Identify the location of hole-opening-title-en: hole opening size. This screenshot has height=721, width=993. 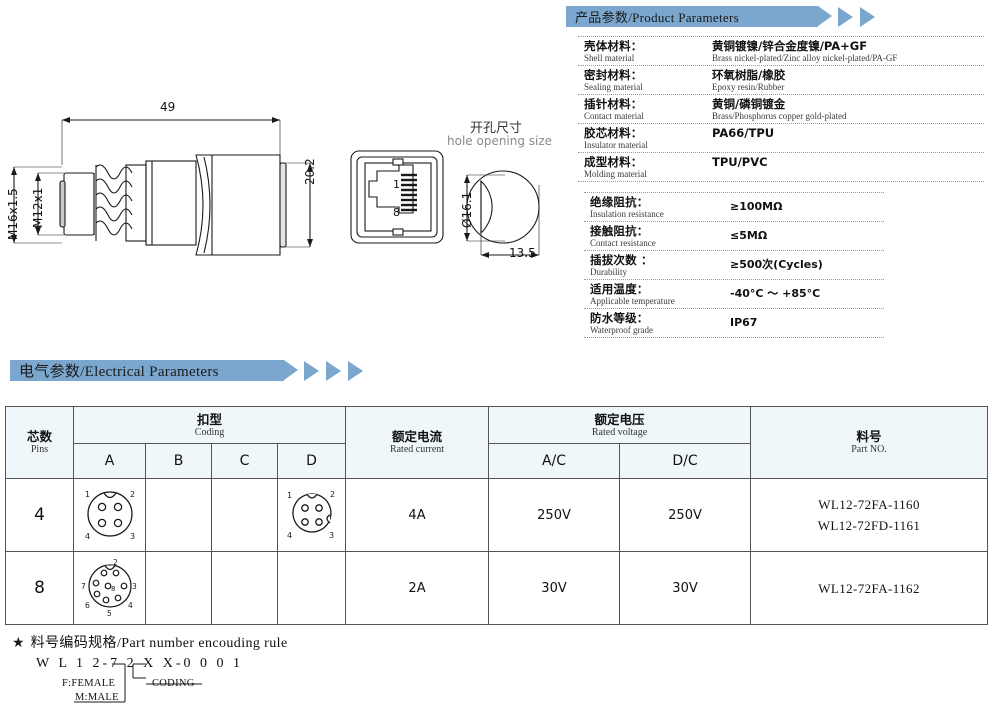
(500, 141).